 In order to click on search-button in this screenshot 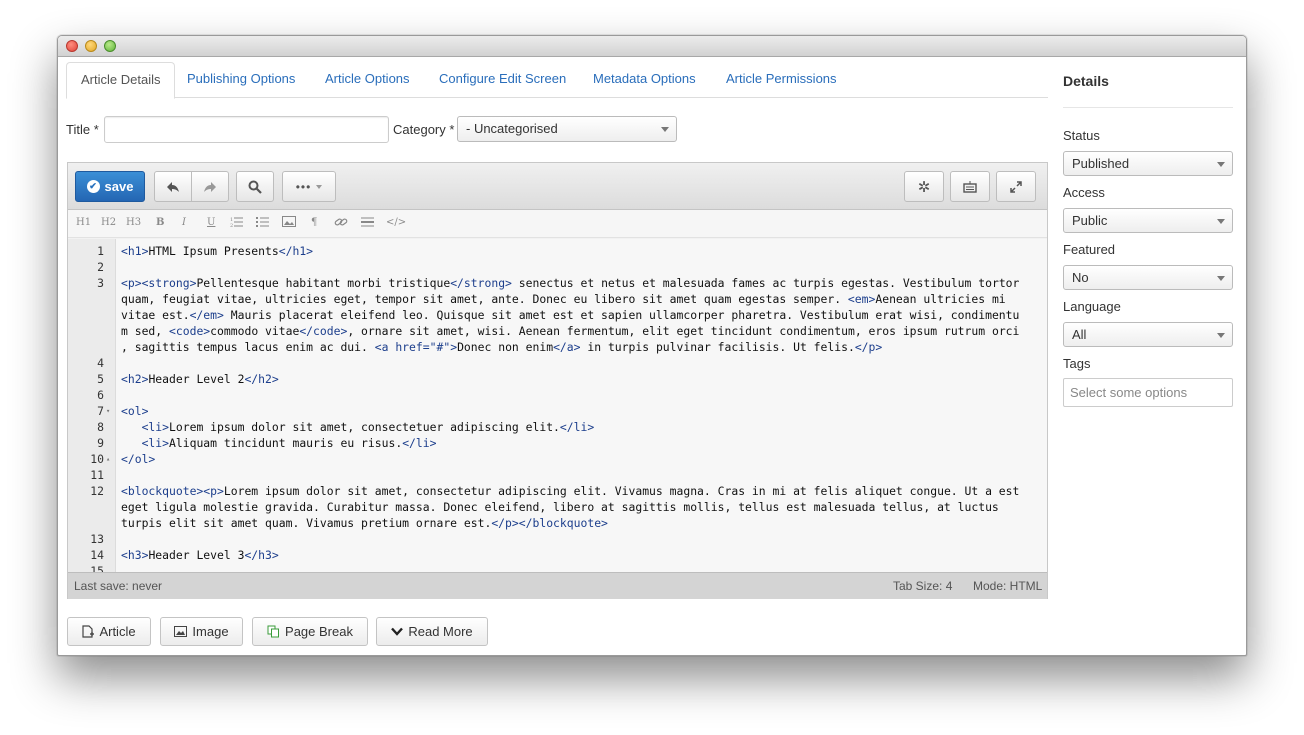, I will do `click(255, 186)`.